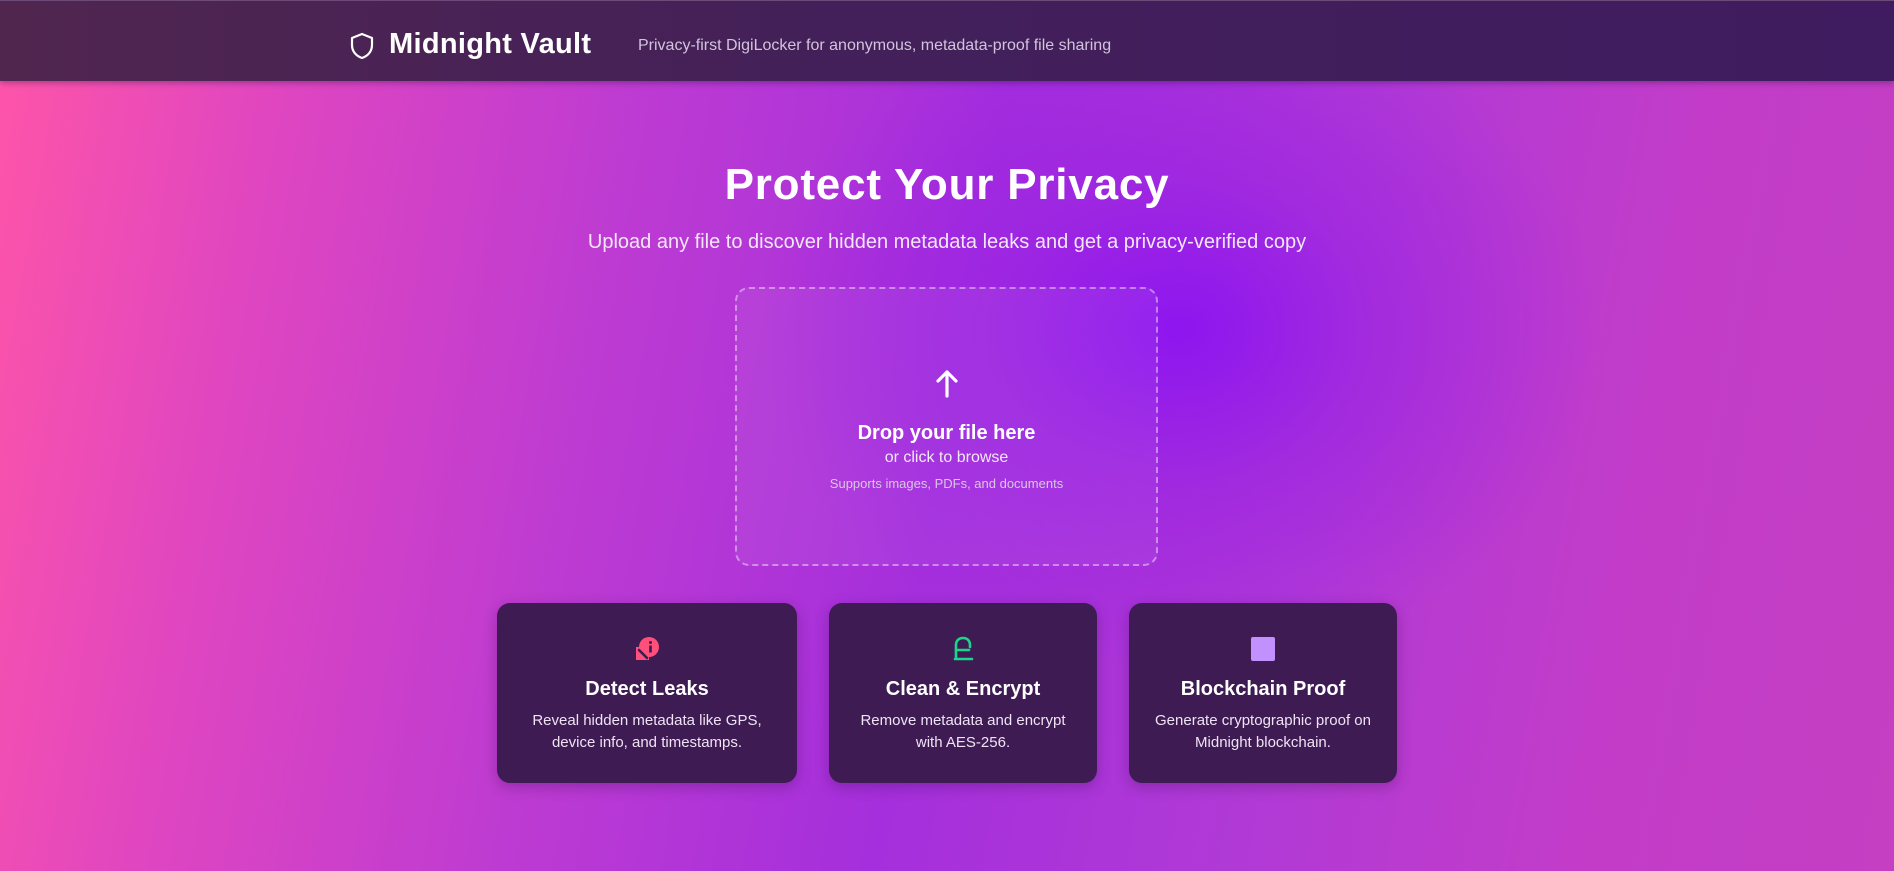 The image size is (1894, 871). I want to click on supported-formats-text: Supports images, PDFs, and documents, so click(946, 483).